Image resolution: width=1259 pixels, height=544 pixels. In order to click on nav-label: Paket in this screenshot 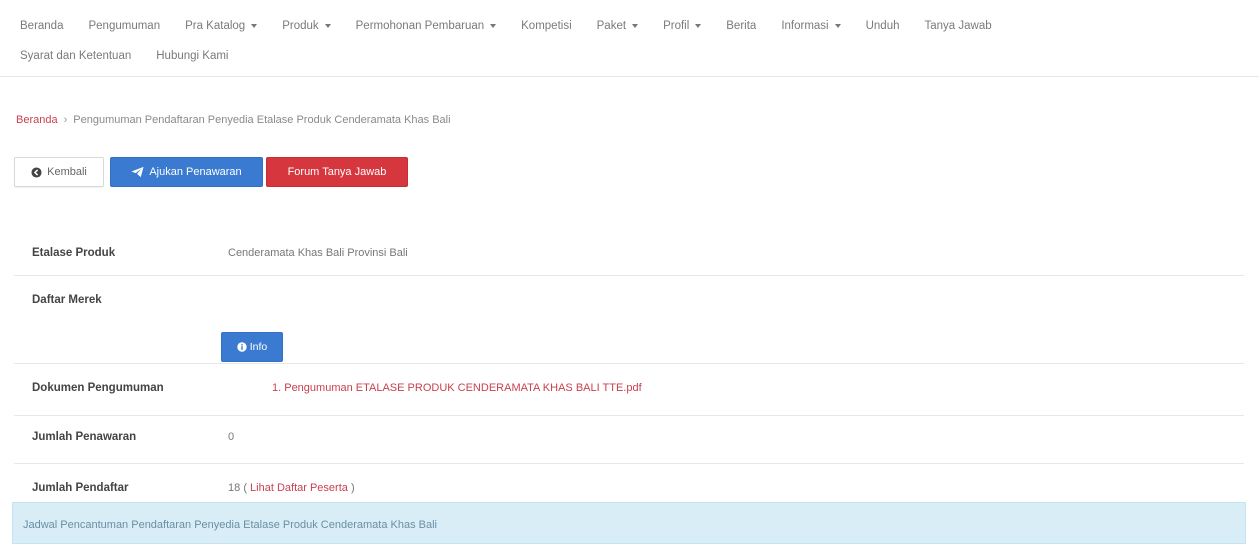, I will do `click(611, 26)`.